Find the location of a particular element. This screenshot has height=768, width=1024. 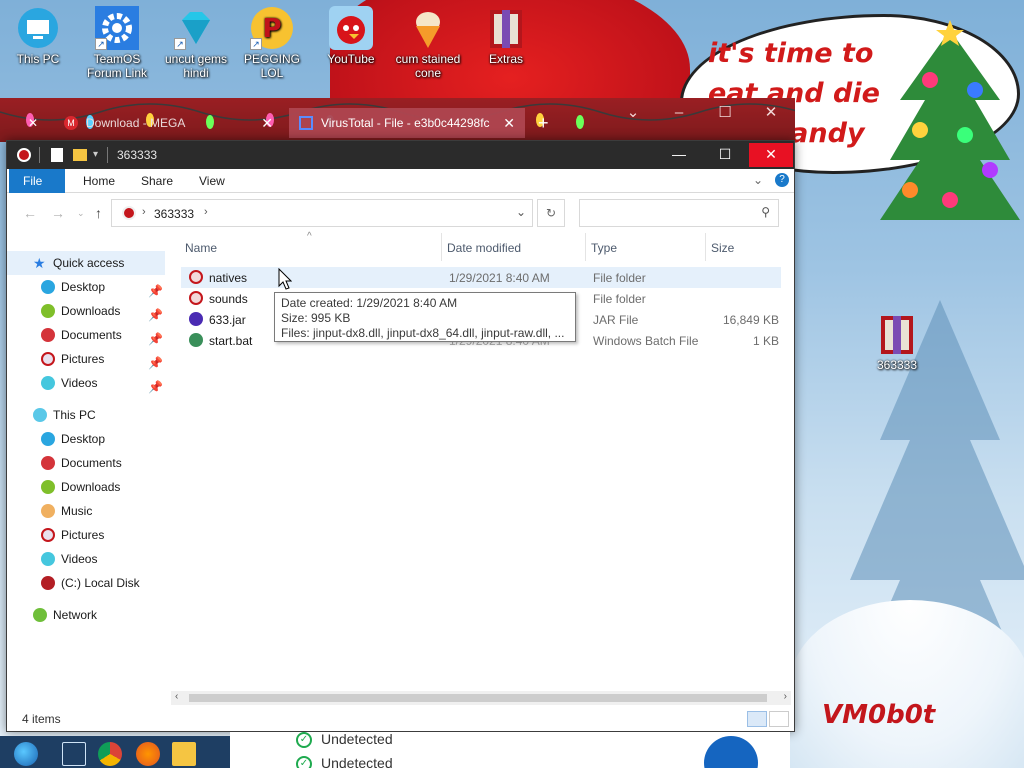

firefox-icon is located at coordinates (148, 754).